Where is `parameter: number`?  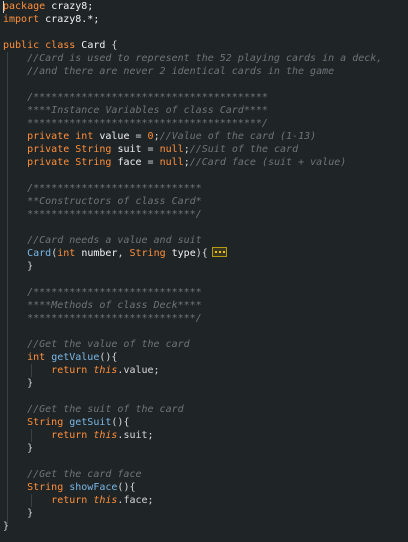 parameter: number is located at coordinates (99, 253).